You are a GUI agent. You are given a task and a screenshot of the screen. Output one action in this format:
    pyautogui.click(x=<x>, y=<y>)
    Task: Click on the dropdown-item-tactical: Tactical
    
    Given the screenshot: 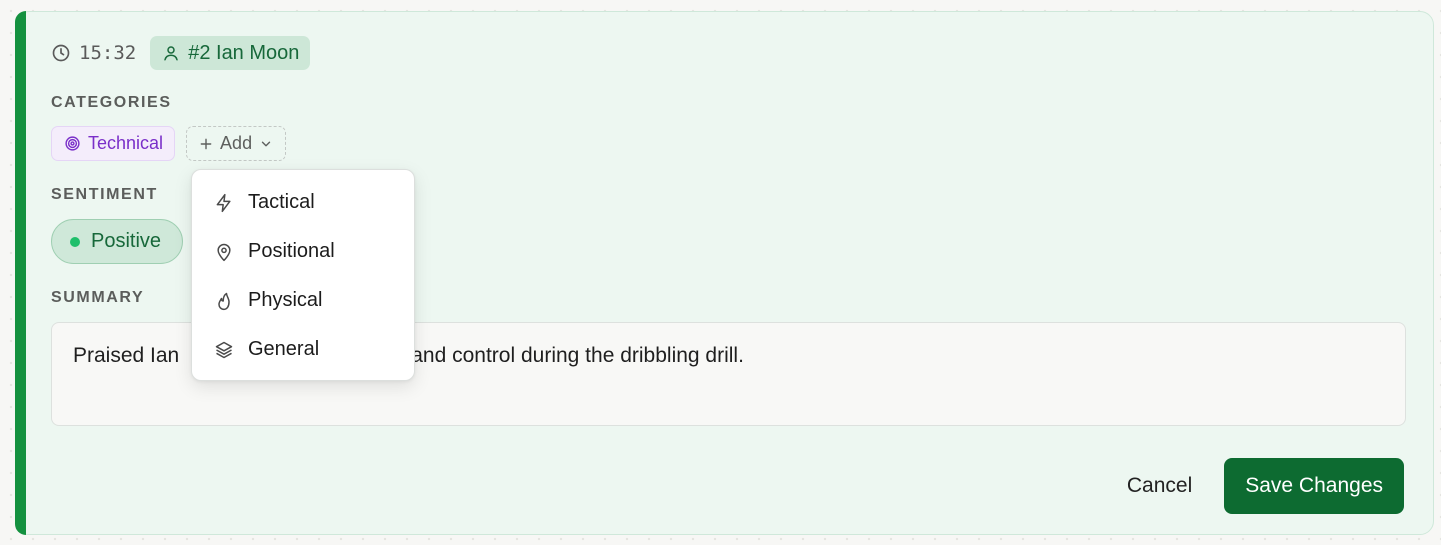 What is the action you would take?
    pyautogui.click(x=303, y=202)
    